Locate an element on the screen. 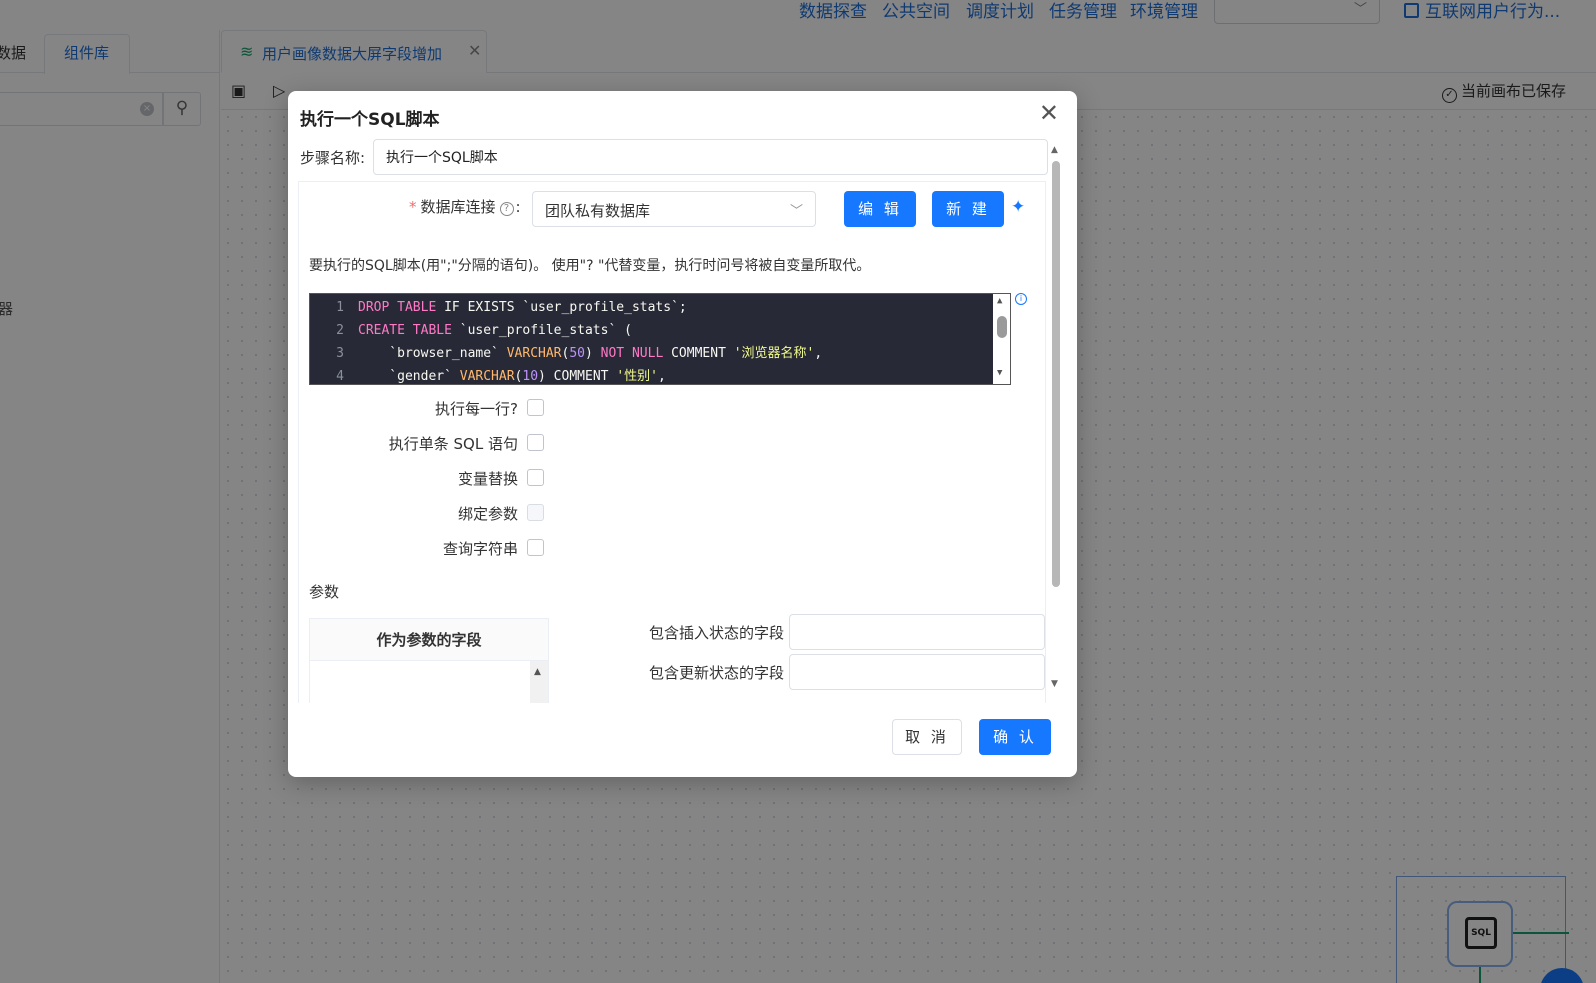 The image size is (1596, 983). dialog-title: 执行一个SQL脚本 is located at coordinates (370, 120).